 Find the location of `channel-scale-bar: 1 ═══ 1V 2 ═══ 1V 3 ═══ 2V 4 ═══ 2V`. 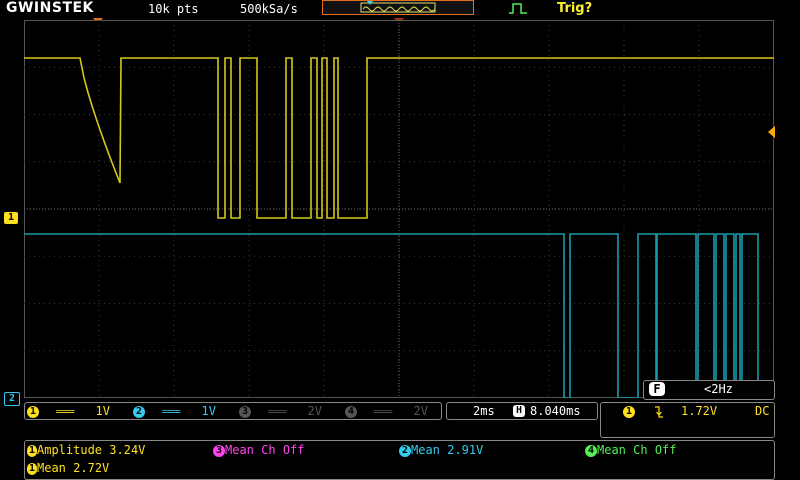

channel-scale-bar: 1 ═══ 1V 2 ═══ 1V 3 ═══ 2V 4 ═══ 2V is located at coordinates (233, 411).